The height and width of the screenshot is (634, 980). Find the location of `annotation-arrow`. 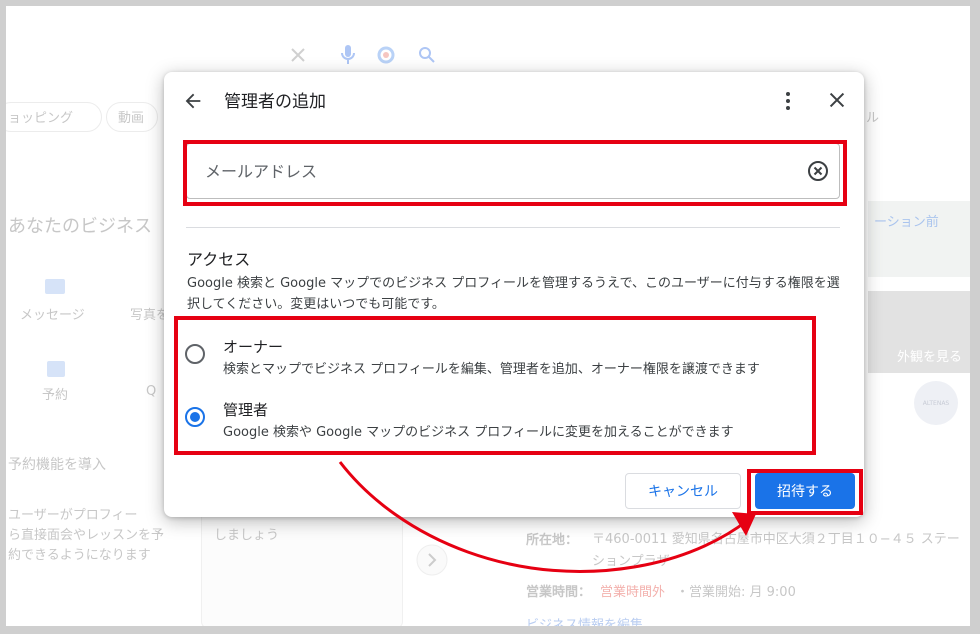

annotation-arrow is located at coordinates (547, 517).